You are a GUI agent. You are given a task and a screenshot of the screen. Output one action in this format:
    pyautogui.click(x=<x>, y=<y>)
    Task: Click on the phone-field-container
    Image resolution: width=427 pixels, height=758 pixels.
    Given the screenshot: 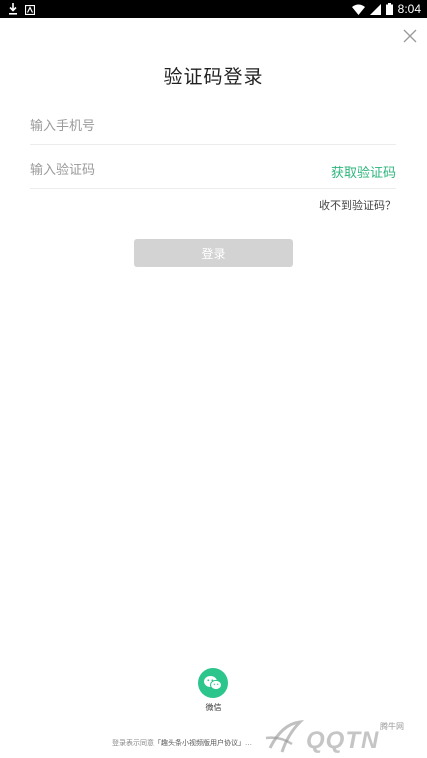 What is the action you would take?
    pyautogui.click(x=213, y=127)
    